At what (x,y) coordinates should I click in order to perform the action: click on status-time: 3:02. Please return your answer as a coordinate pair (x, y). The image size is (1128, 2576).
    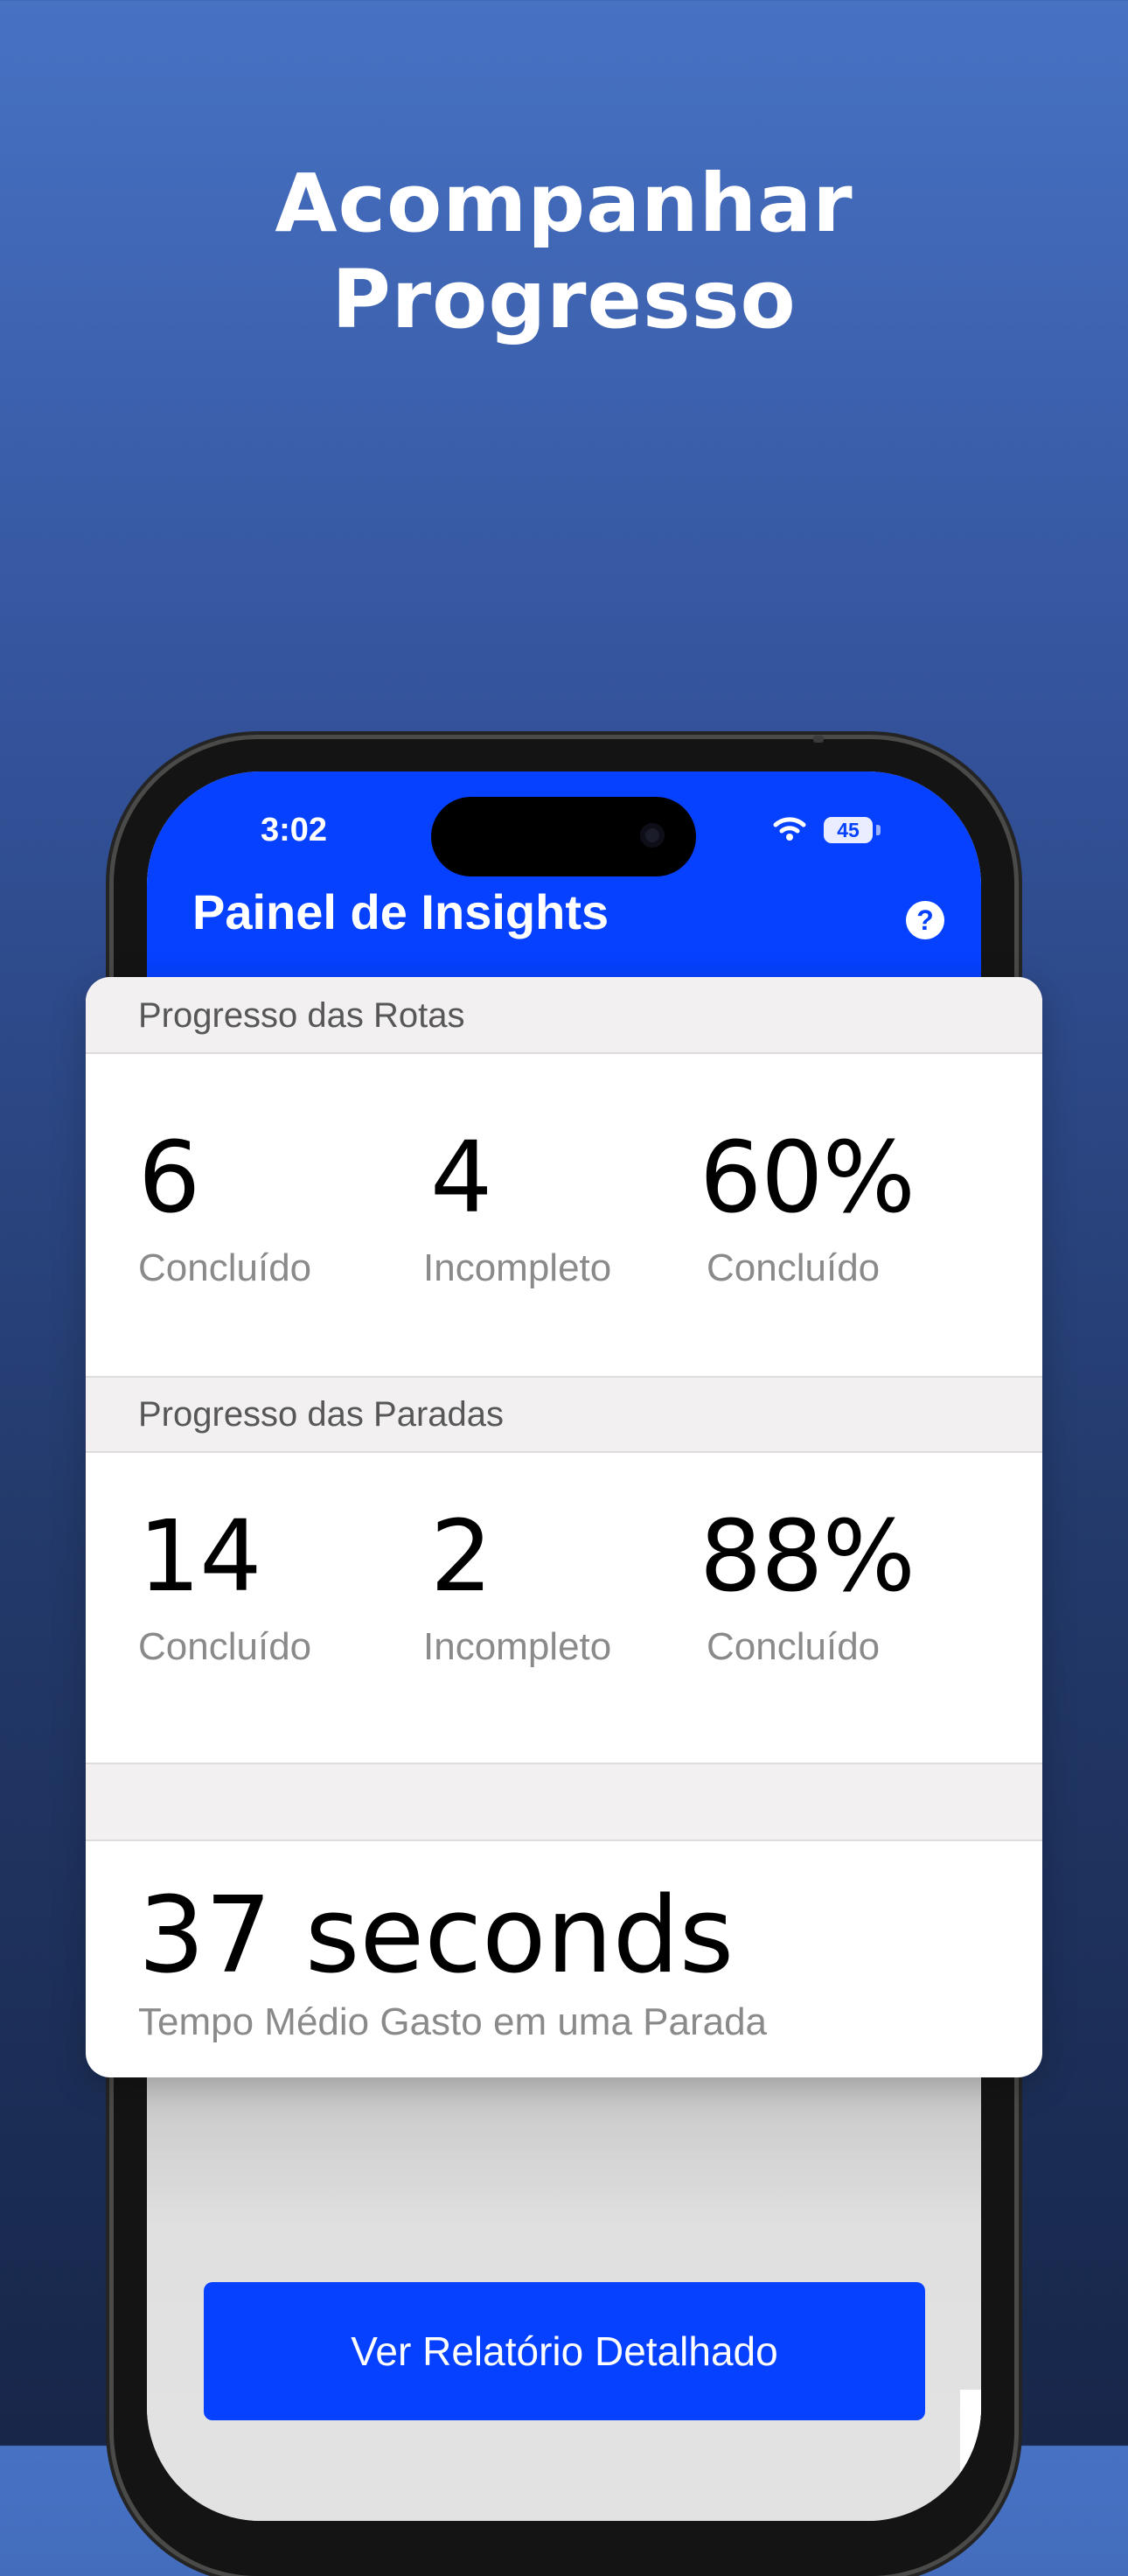
    Looking at the image, I should click on (294, 830).